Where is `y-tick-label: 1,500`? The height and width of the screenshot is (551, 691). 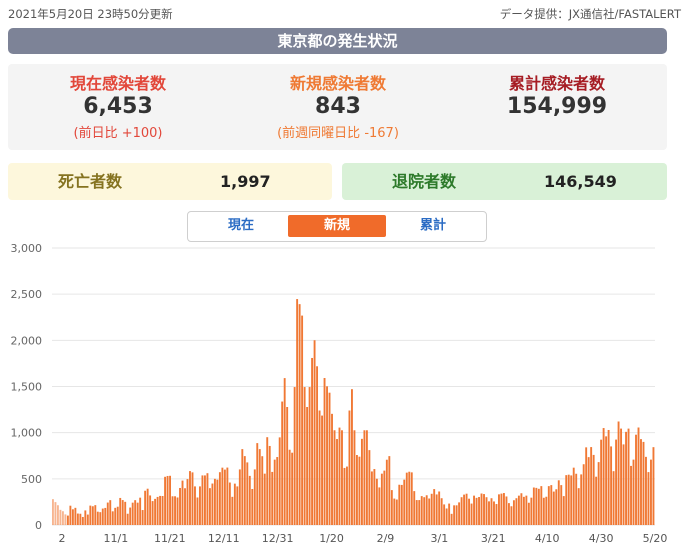
y-tick-label: 1,500 is located at coordinates (27, 387).